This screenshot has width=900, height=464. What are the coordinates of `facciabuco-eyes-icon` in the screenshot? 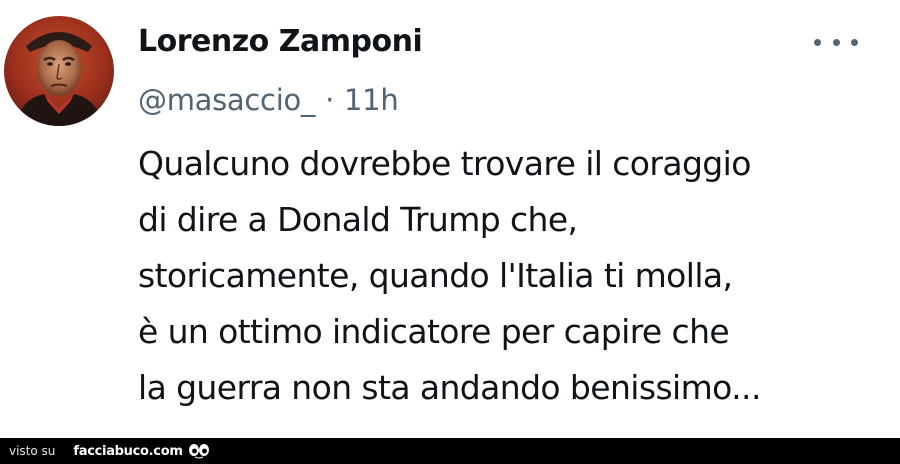 It's located at (198, 451).